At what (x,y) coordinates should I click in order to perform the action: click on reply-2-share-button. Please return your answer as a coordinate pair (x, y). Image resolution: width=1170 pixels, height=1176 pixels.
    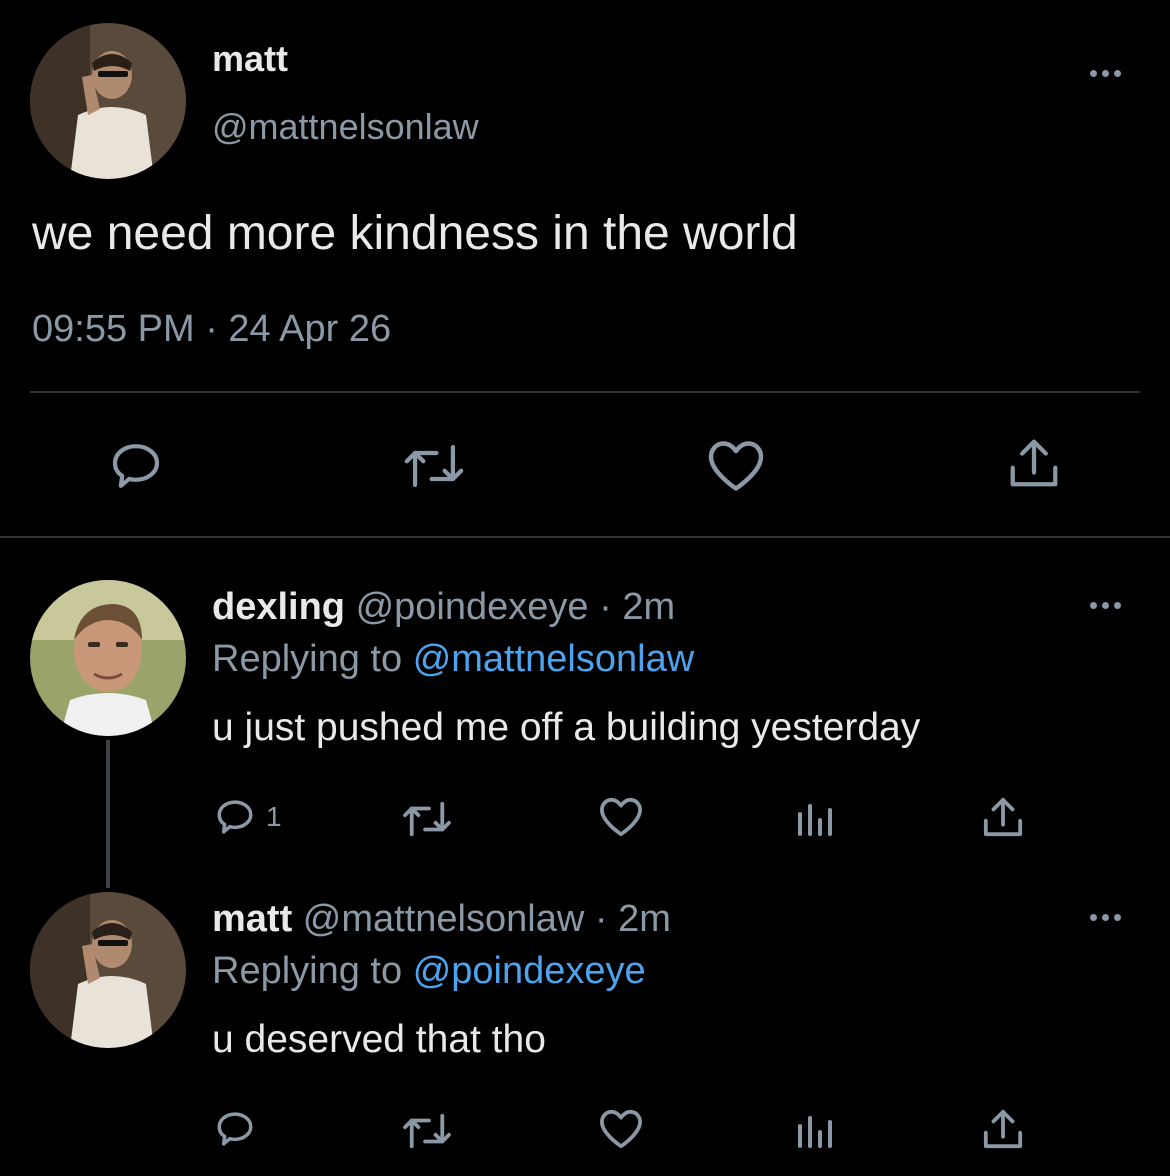
    Looking at the image, I should click on (1003, 1129).